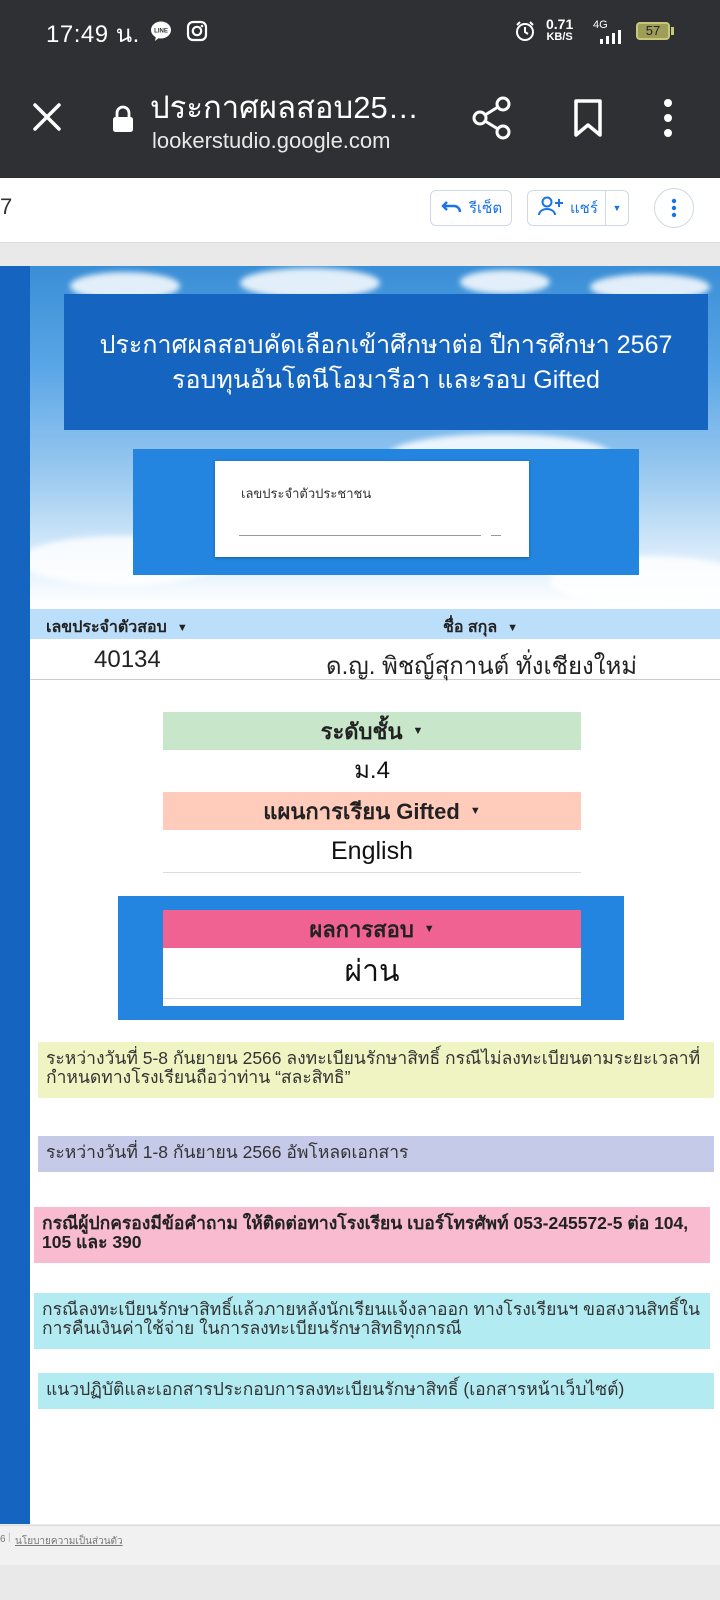 The width and height of the screenshot is (720, 1600). What do you see at coordinates (372, 752) in the screenshot?
I see `level-scorecard: ระดับชั้น ▼ ม.4` at bounding box center [372, 752].